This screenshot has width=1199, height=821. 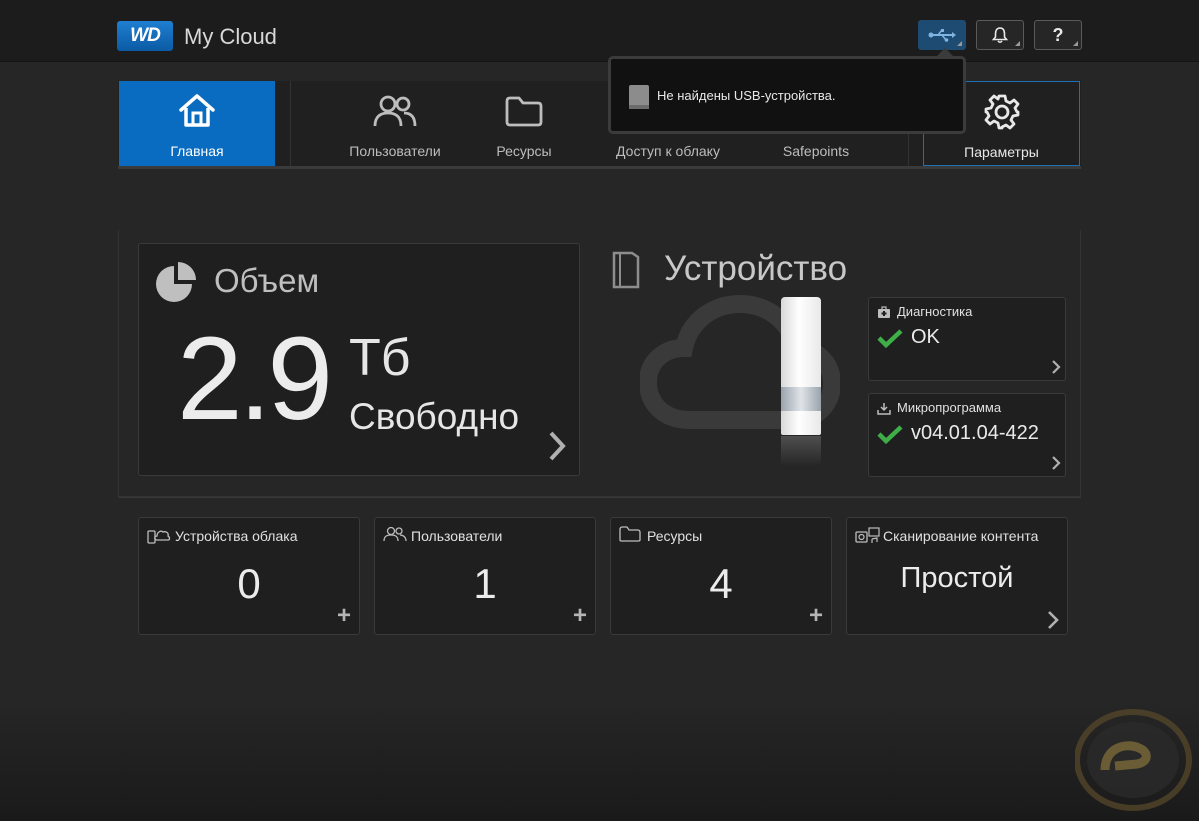 I want to click on usb-popup: Не найдены USB-устройства., so click(x=787, y=91).